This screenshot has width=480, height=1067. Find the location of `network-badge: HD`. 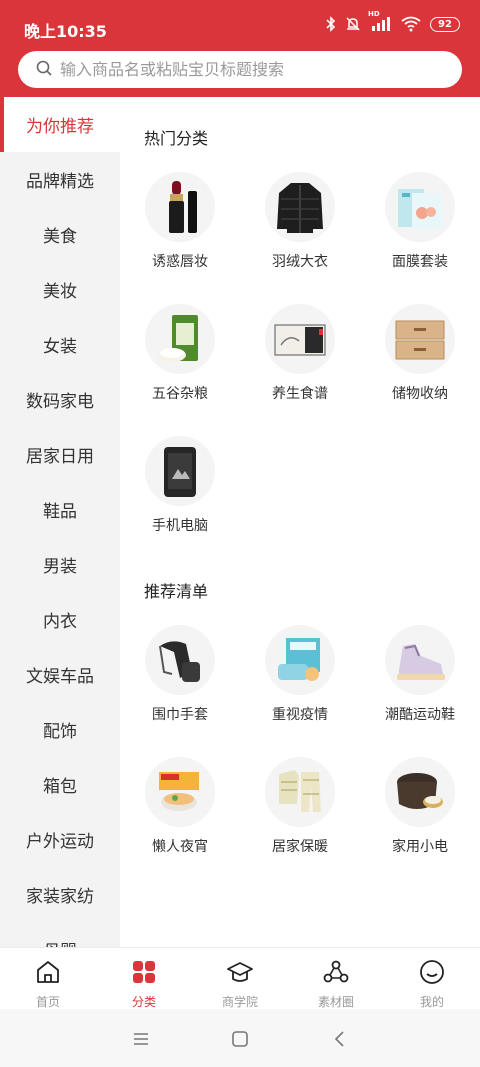

network-badge: HD is located at coordinates (374, 14).